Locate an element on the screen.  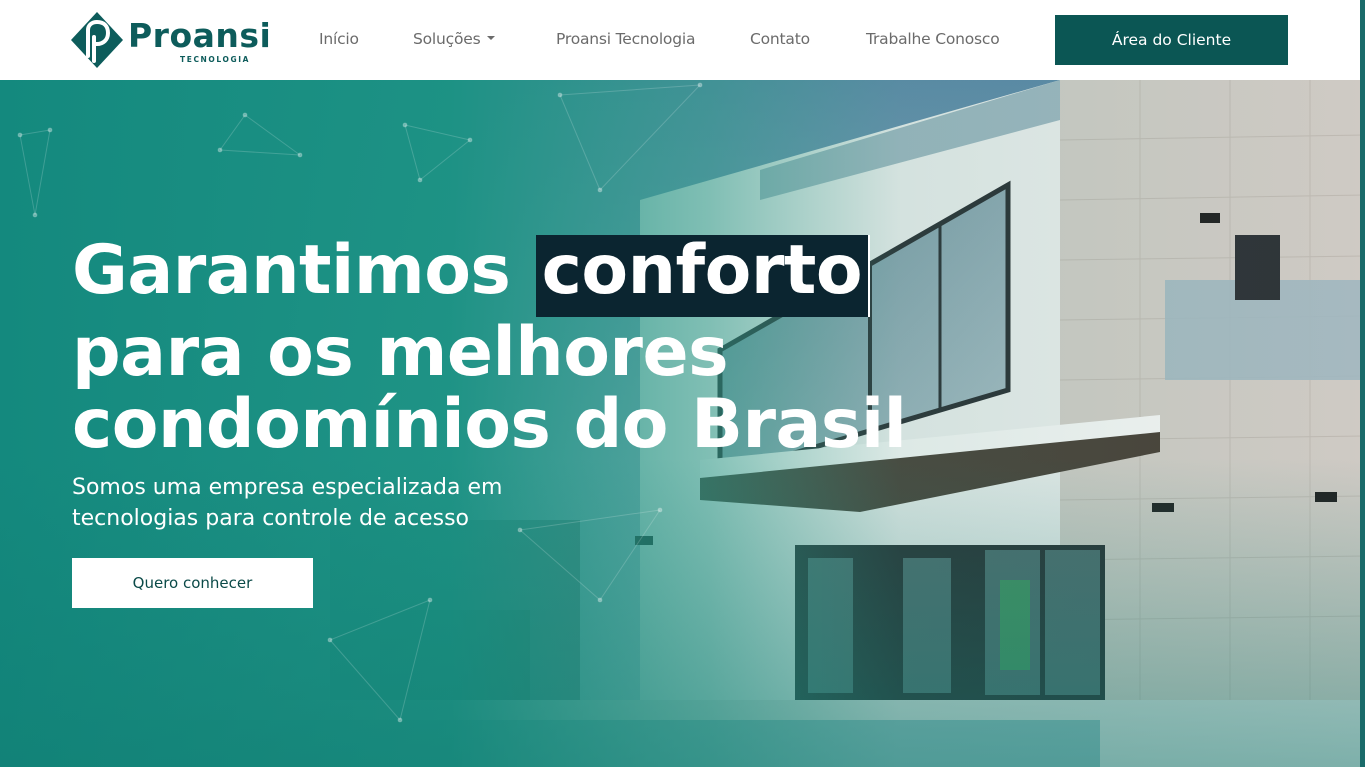
cta-quero-conhecer-button: Quero conhecer is located at coordinates (192, 583).